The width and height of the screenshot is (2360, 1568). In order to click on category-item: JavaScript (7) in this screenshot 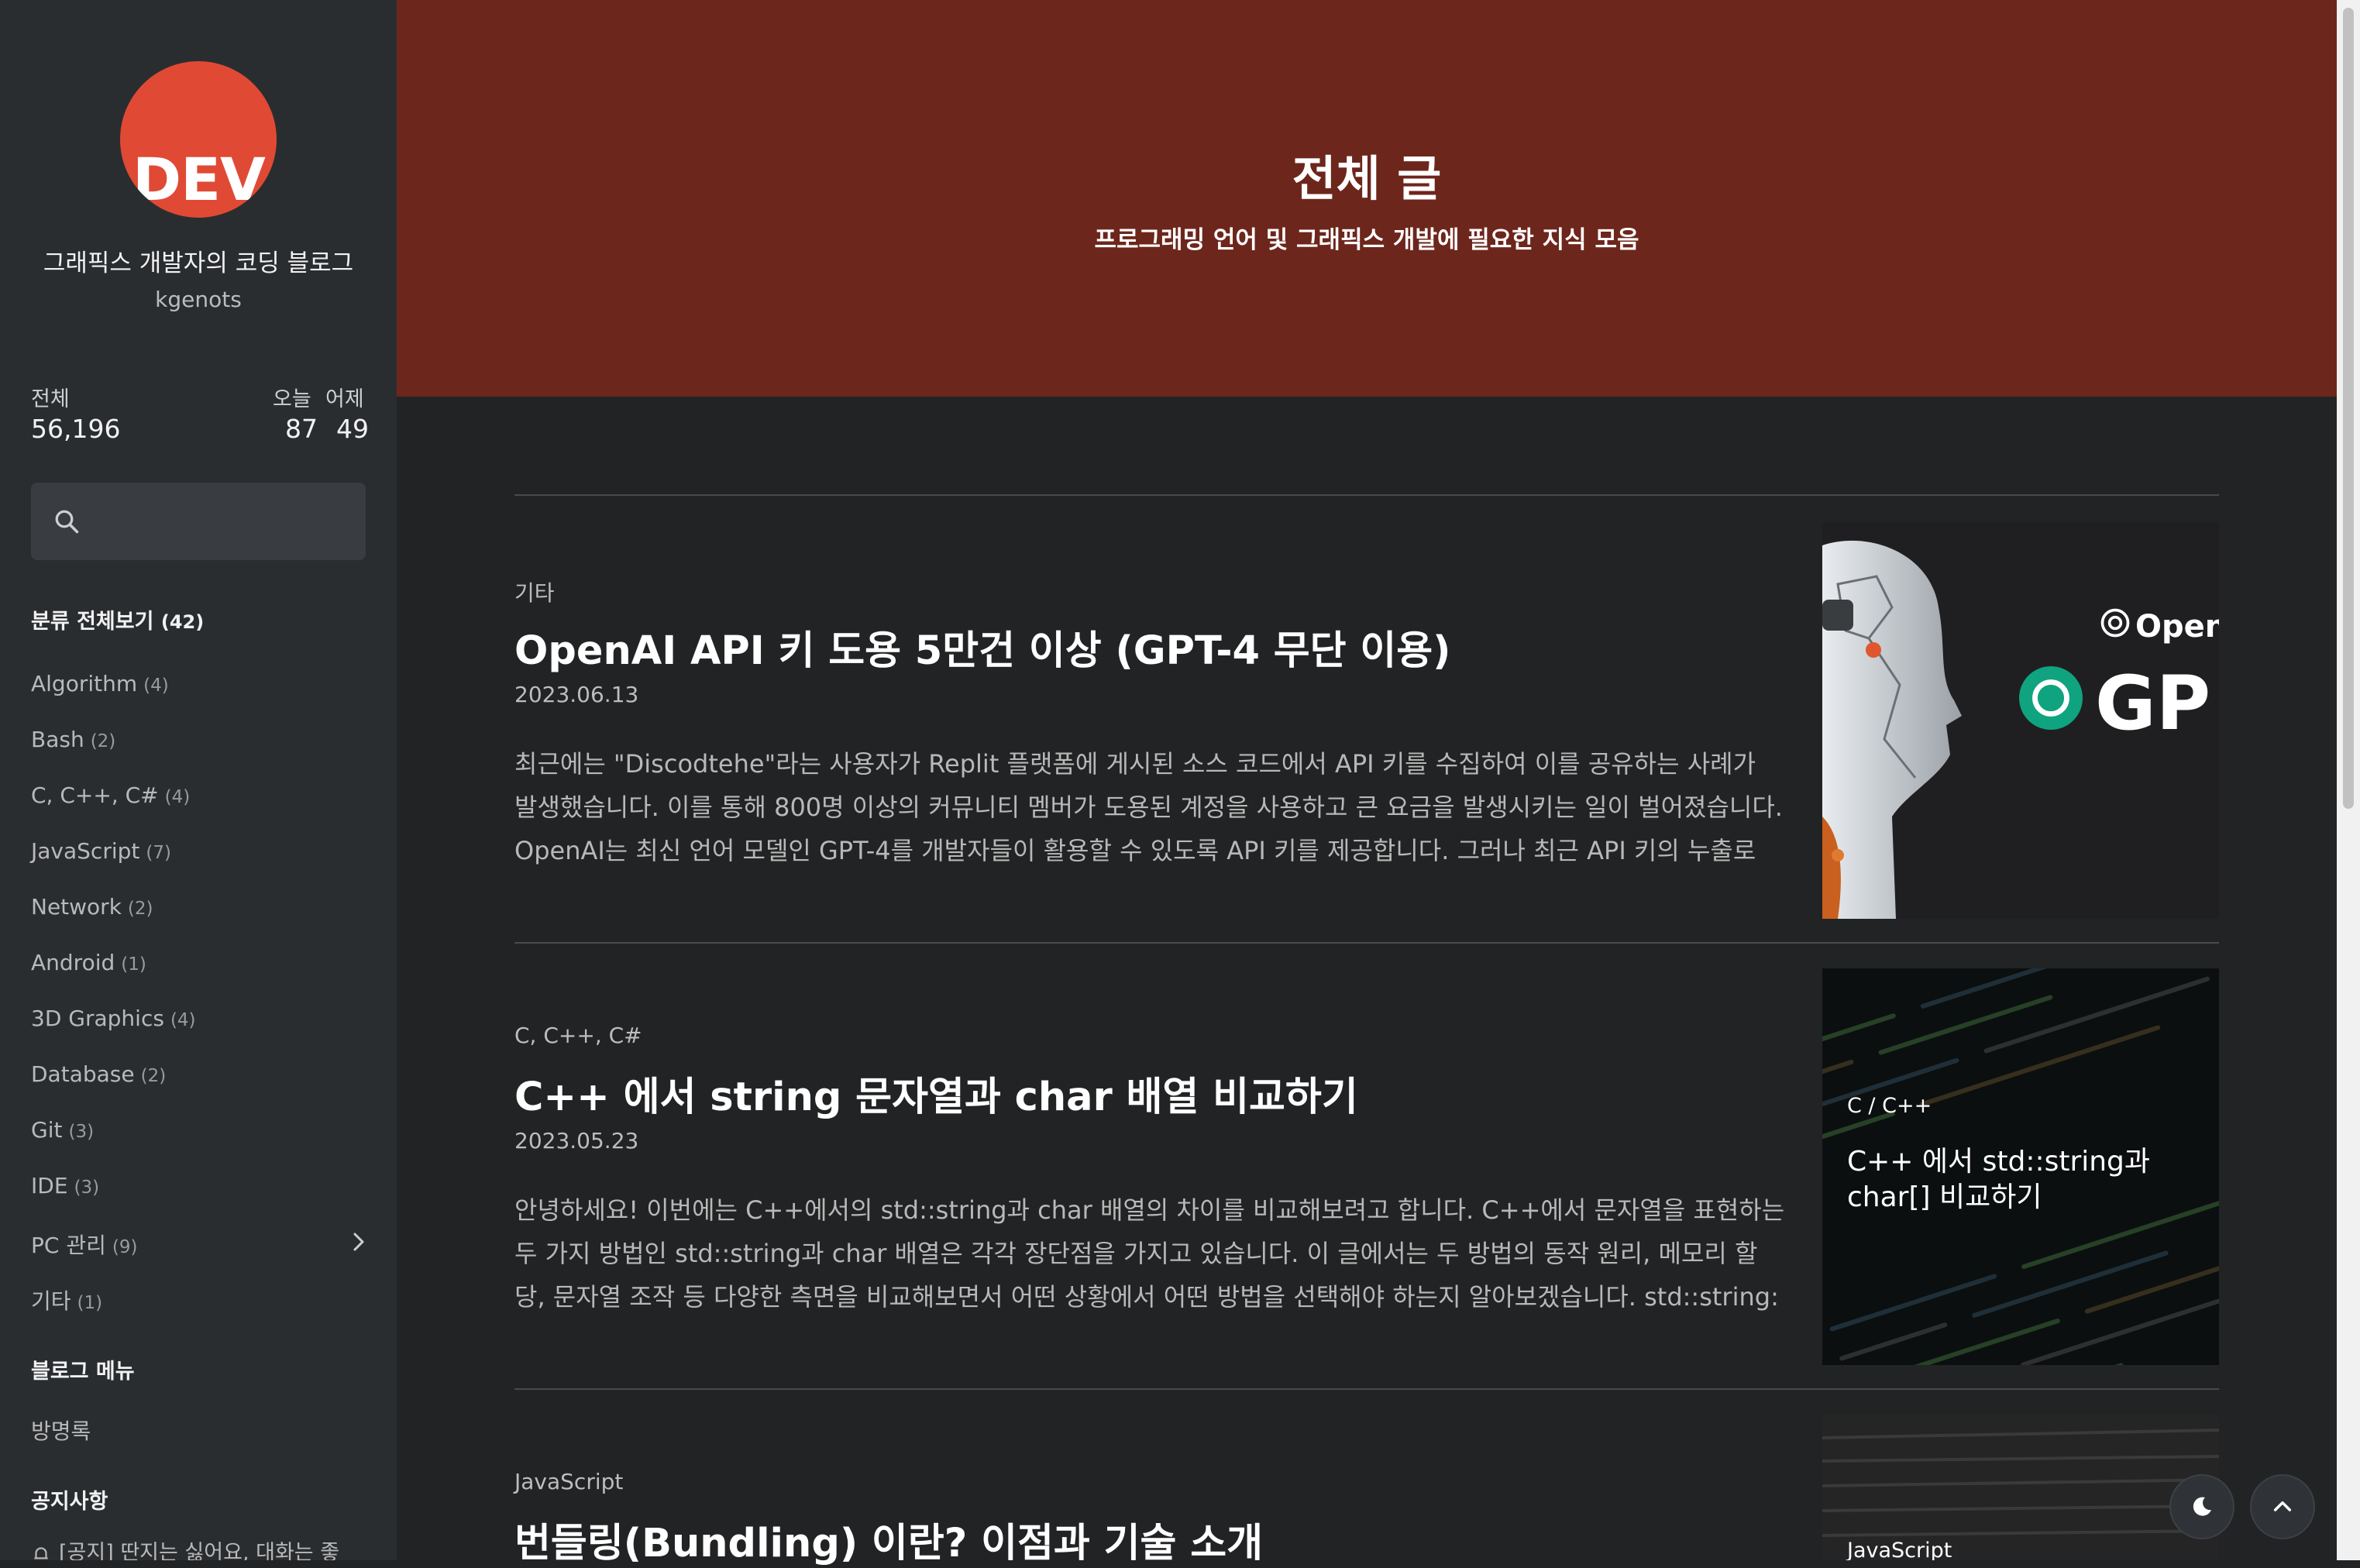, I will do `click(101, 851)`.